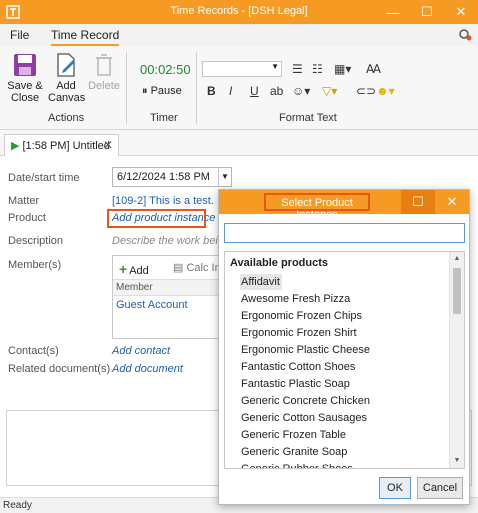 The width and height of the screenshot is (478, 513). I want to click on product-list-header: Available products, so click(279, 263).